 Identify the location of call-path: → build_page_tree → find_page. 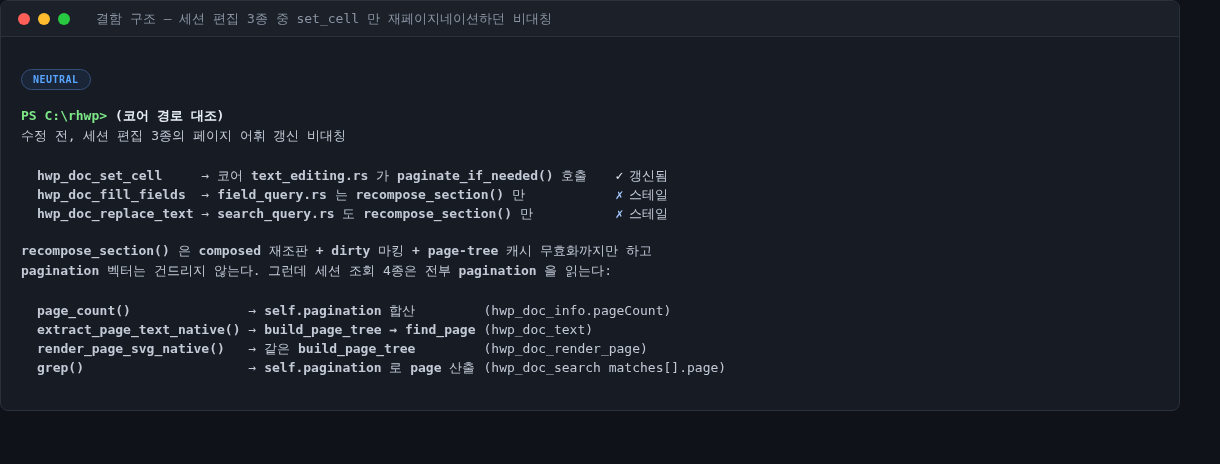
(362, 330).